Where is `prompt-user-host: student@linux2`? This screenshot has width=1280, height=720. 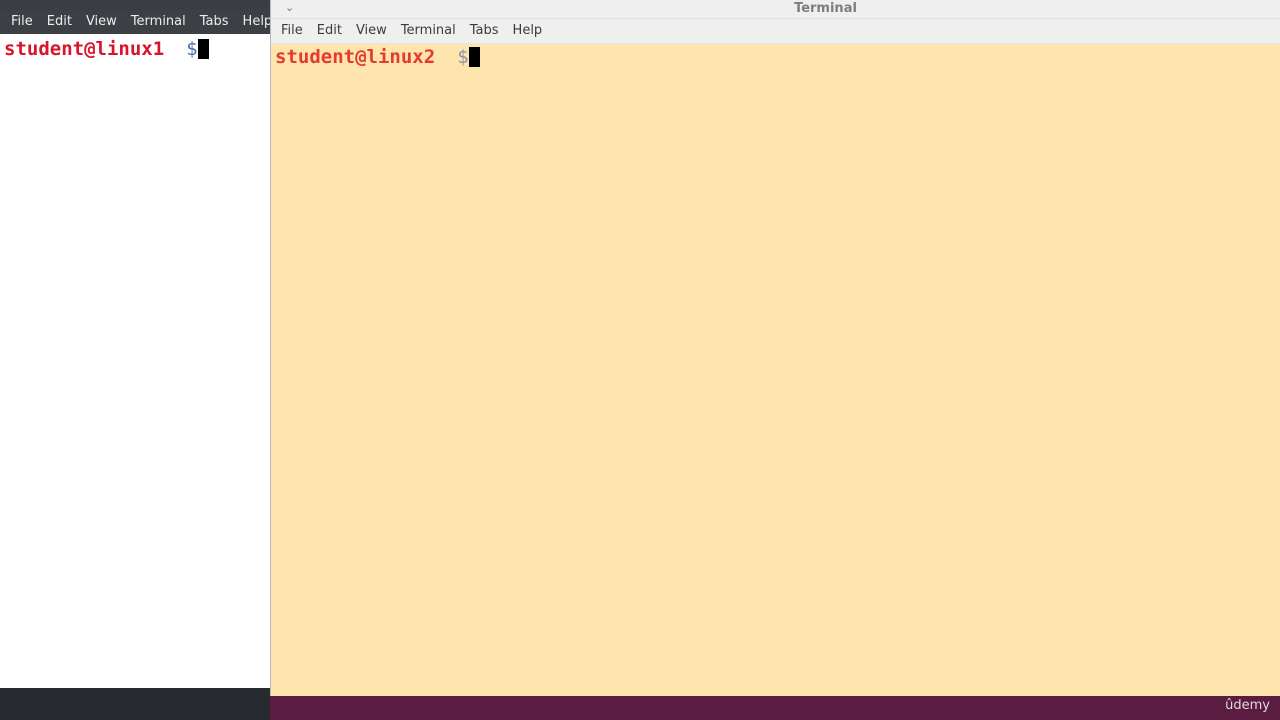 prompt-user-host: student@linux2 is located at coordinates (355, 57).